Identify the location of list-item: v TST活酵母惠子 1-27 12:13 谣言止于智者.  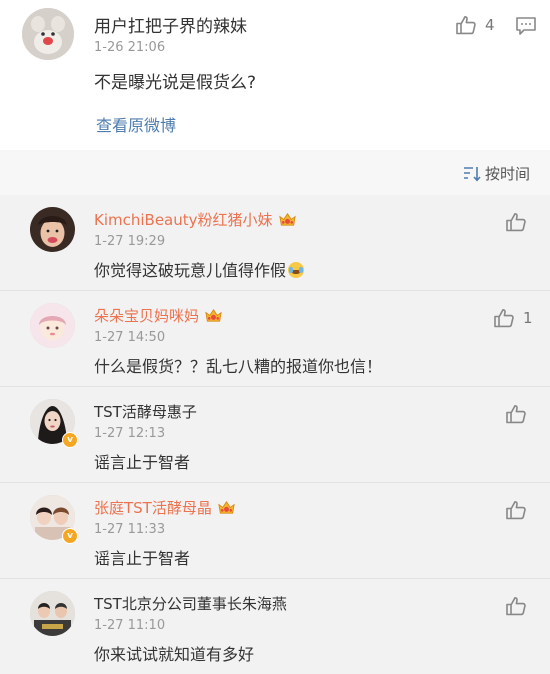
(275, 434).